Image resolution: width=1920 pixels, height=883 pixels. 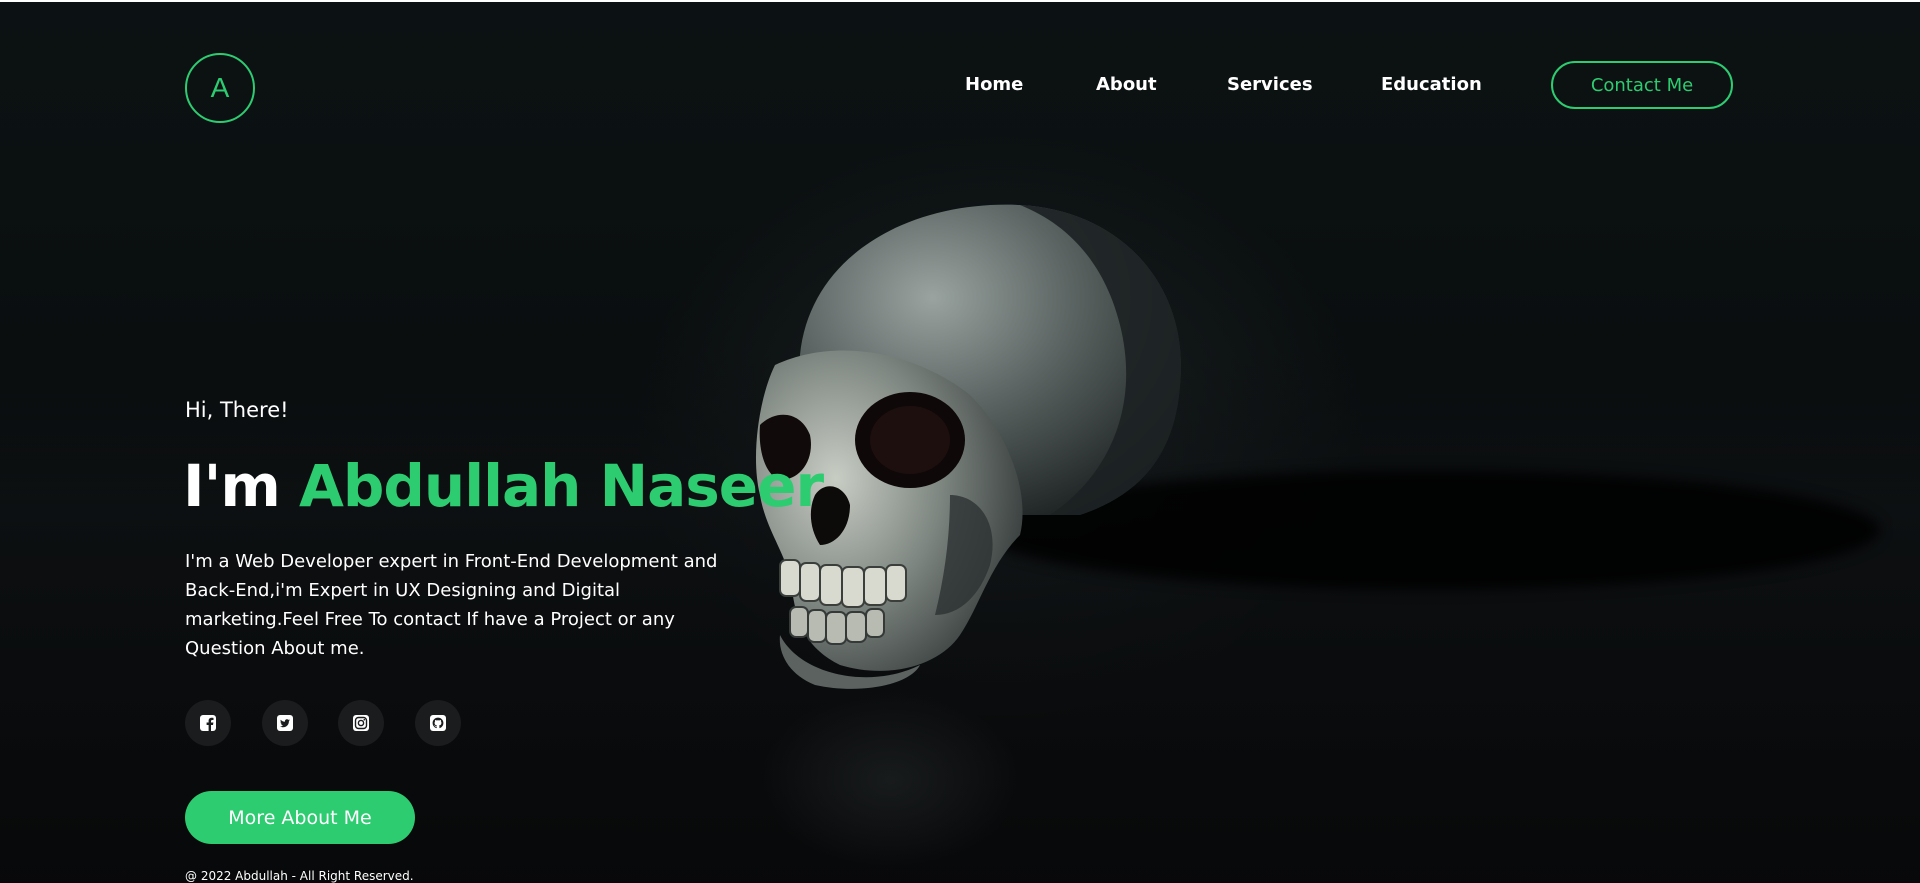 I want to click on facebook-icon, so click(x=208, y=723).